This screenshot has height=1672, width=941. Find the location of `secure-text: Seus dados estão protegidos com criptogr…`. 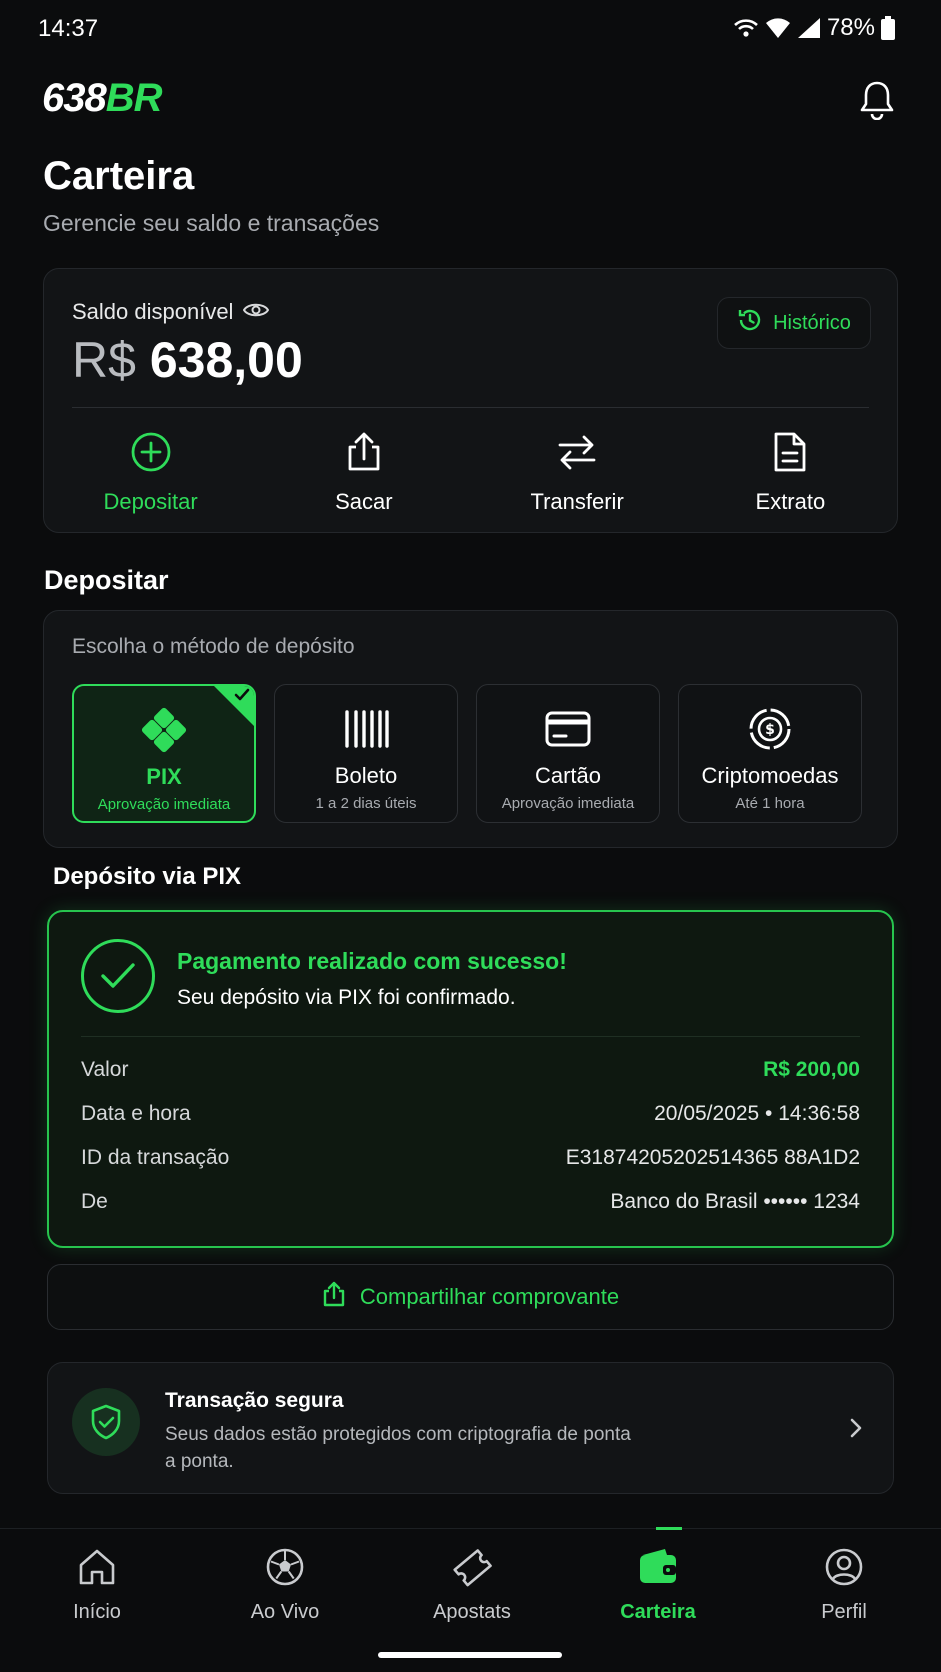

secure-text: Seus dados estão protegidos com criptogr… is located at coordinates (398, 1448).